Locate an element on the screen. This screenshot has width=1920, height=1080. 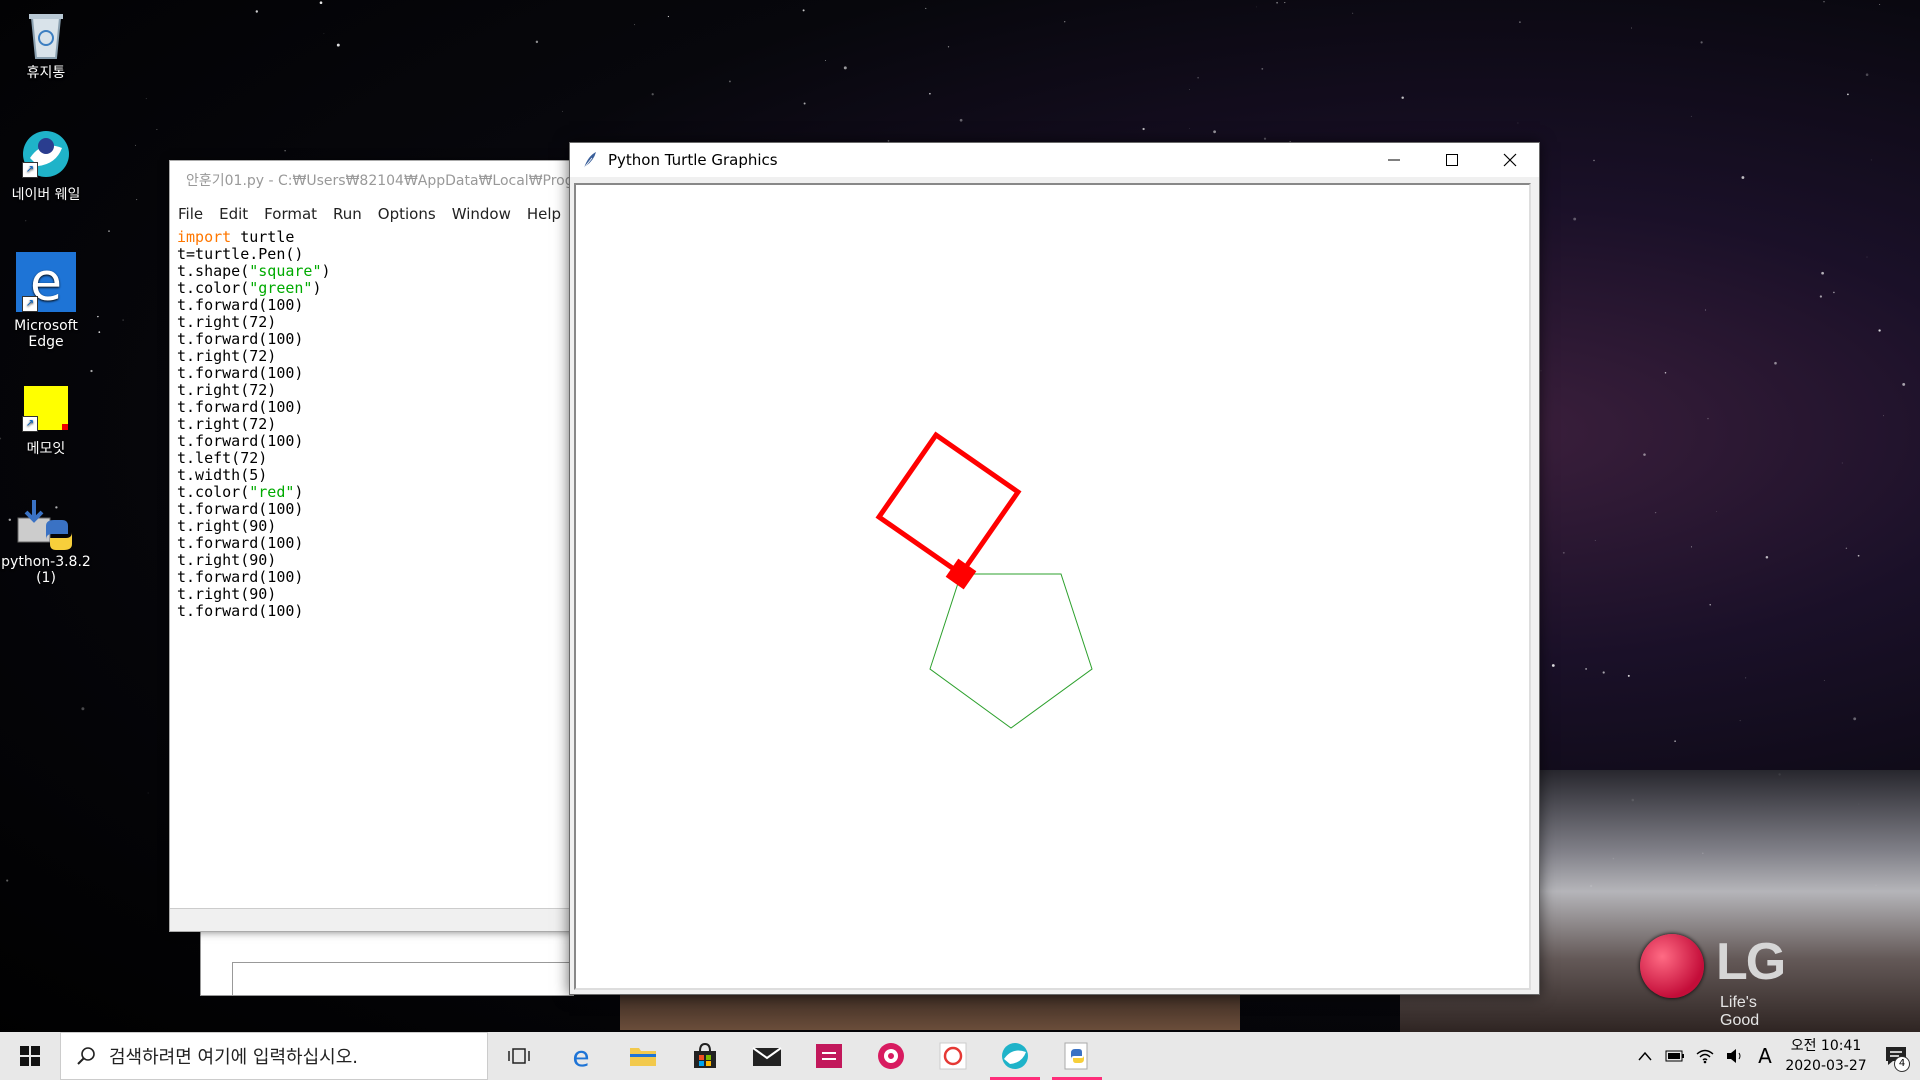
clock-date: 2020-03-27 is located at coordinates (1826, 1066).